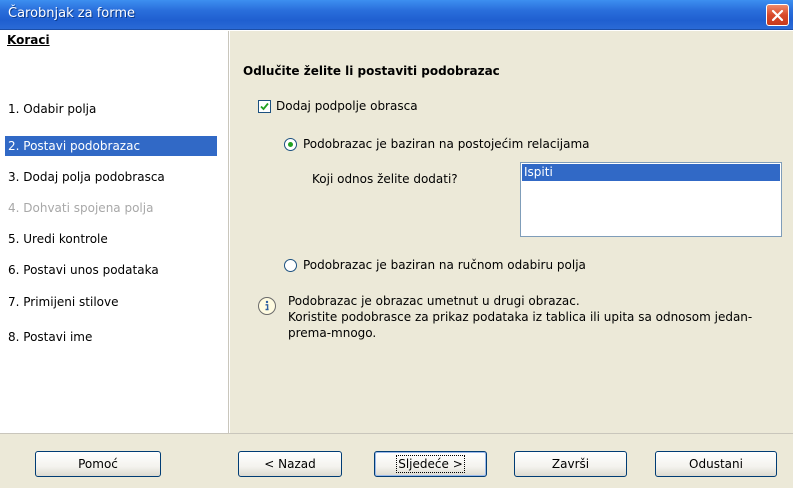 Image resolution: width=793 pixels, height=488 pixels. I want to click on radio-button-selected, so click(290, 144).